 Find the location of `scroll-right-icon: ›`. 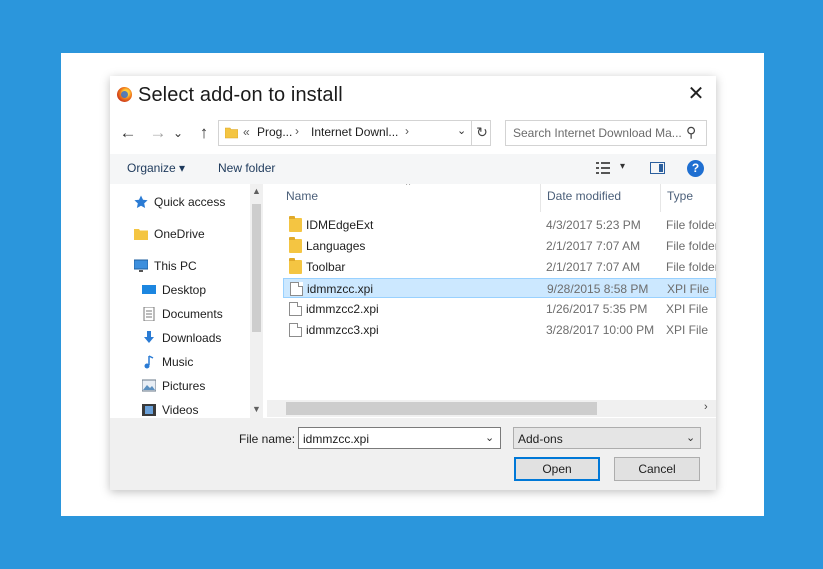

scroll-right-icon: › is located at coordinates (706, 407).